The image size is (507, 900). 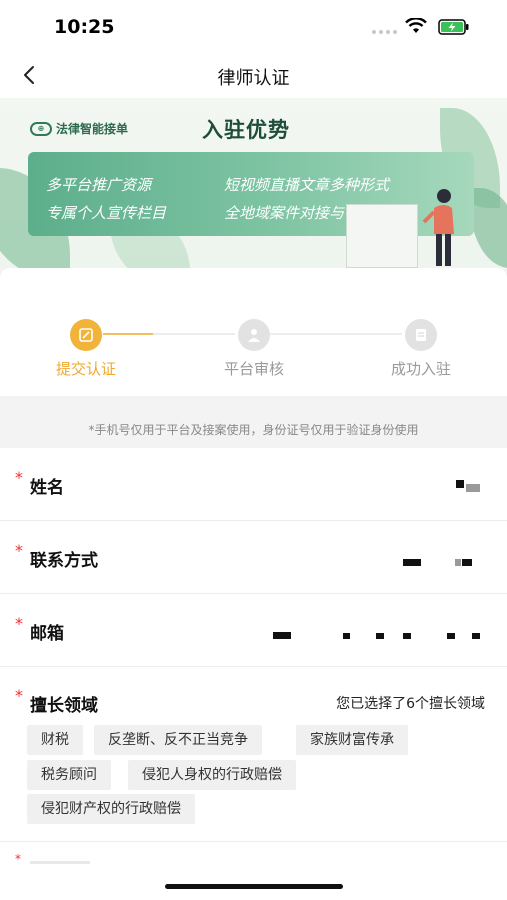 I want to click on progress-steps: 提交认证 平台审核 成功入驻, so click(x=253, y=332).